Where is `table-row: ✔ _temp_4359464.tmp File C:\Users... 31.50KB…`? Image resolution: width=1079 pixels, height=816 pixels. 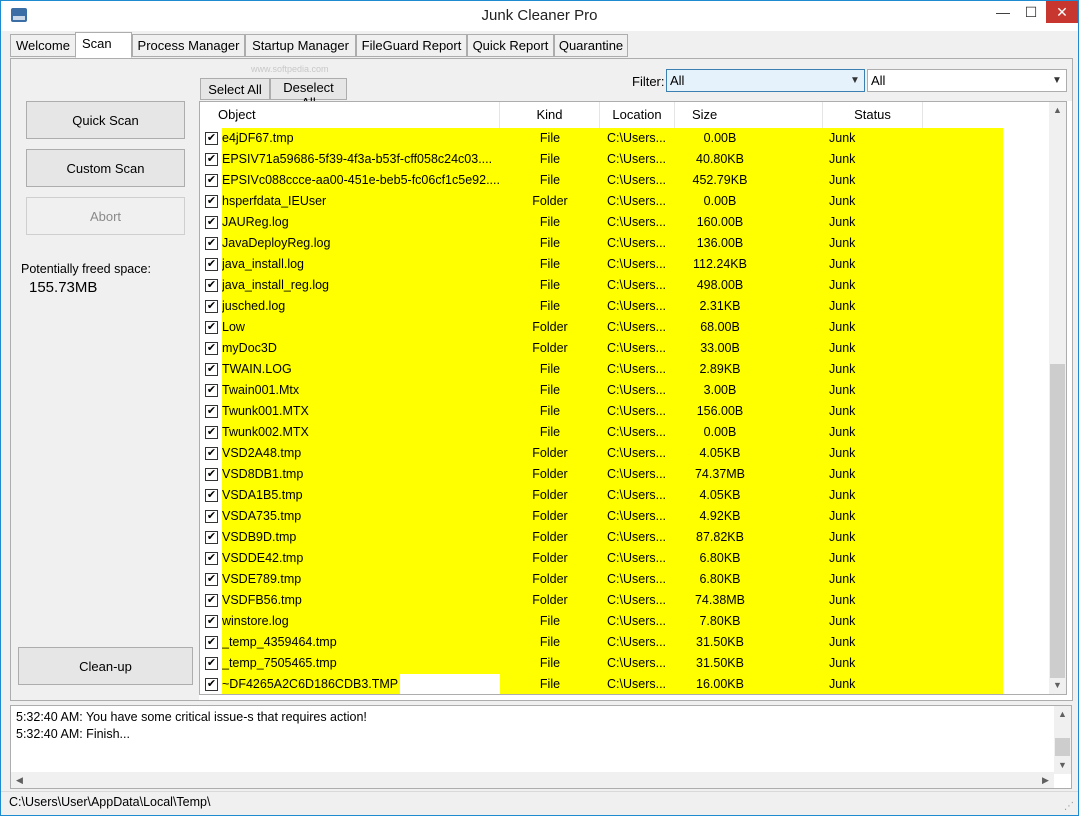 table-row: ✔ _temp_4359464.tmp File C:\Users... 31.50KB… is located at coordinates (625, 642).